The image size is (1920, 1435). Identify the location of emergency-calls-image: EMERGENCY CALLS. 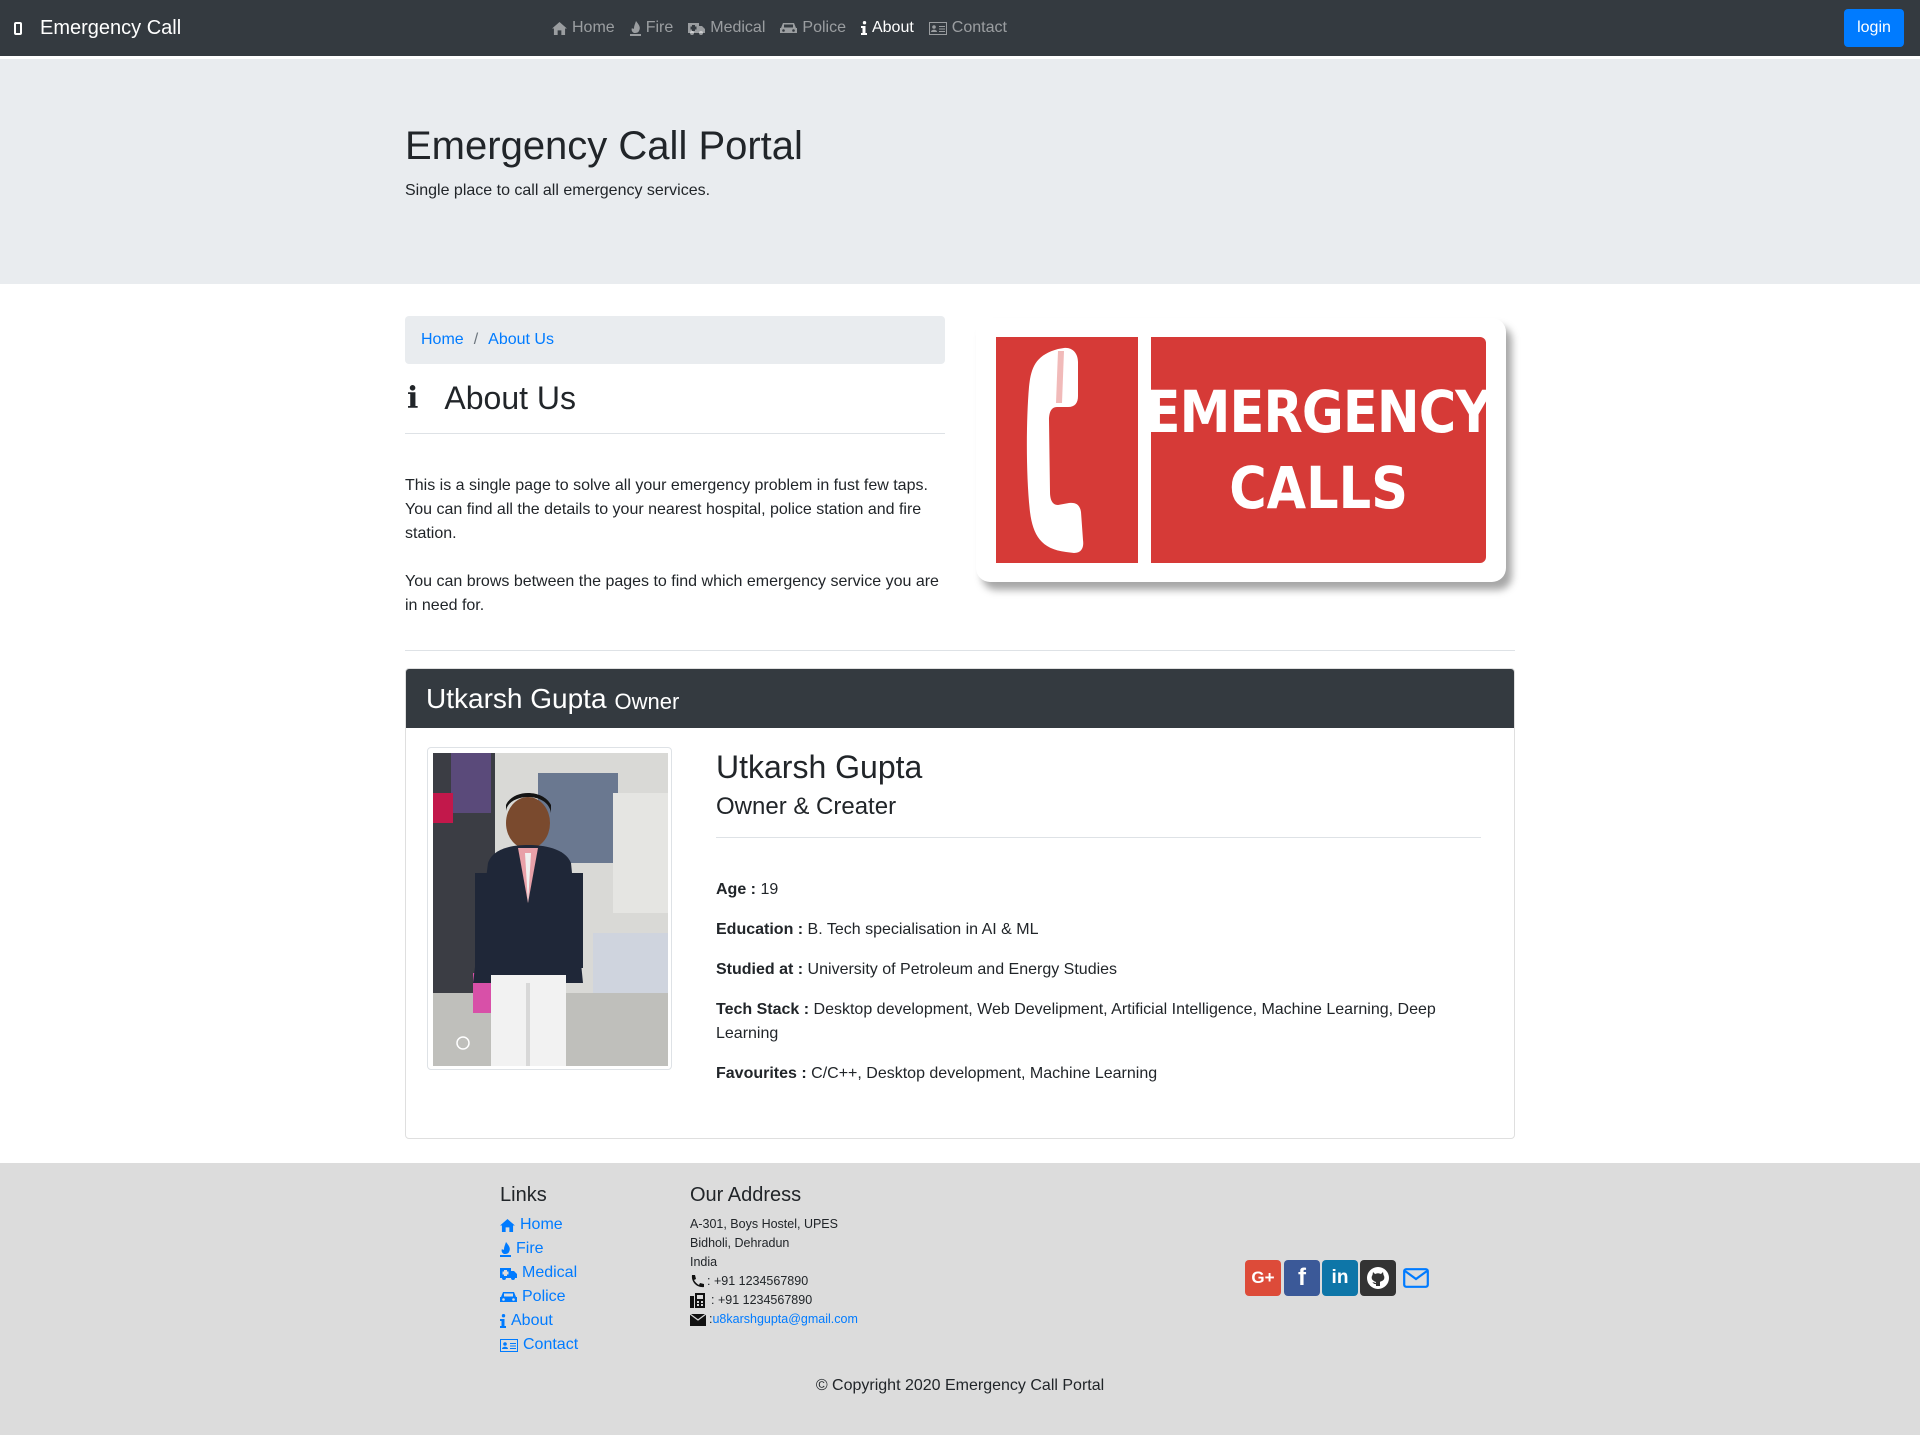
(1241, 450).